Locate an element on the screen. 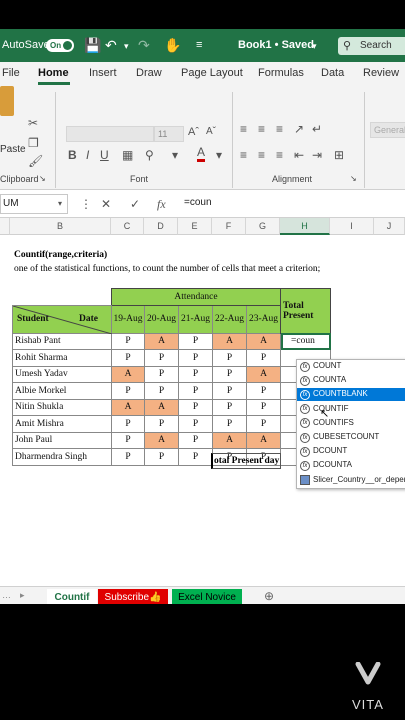 The image size is (405, 720). autocomplete-item: fx DCOUNTA is located at coordinates (351, 465).